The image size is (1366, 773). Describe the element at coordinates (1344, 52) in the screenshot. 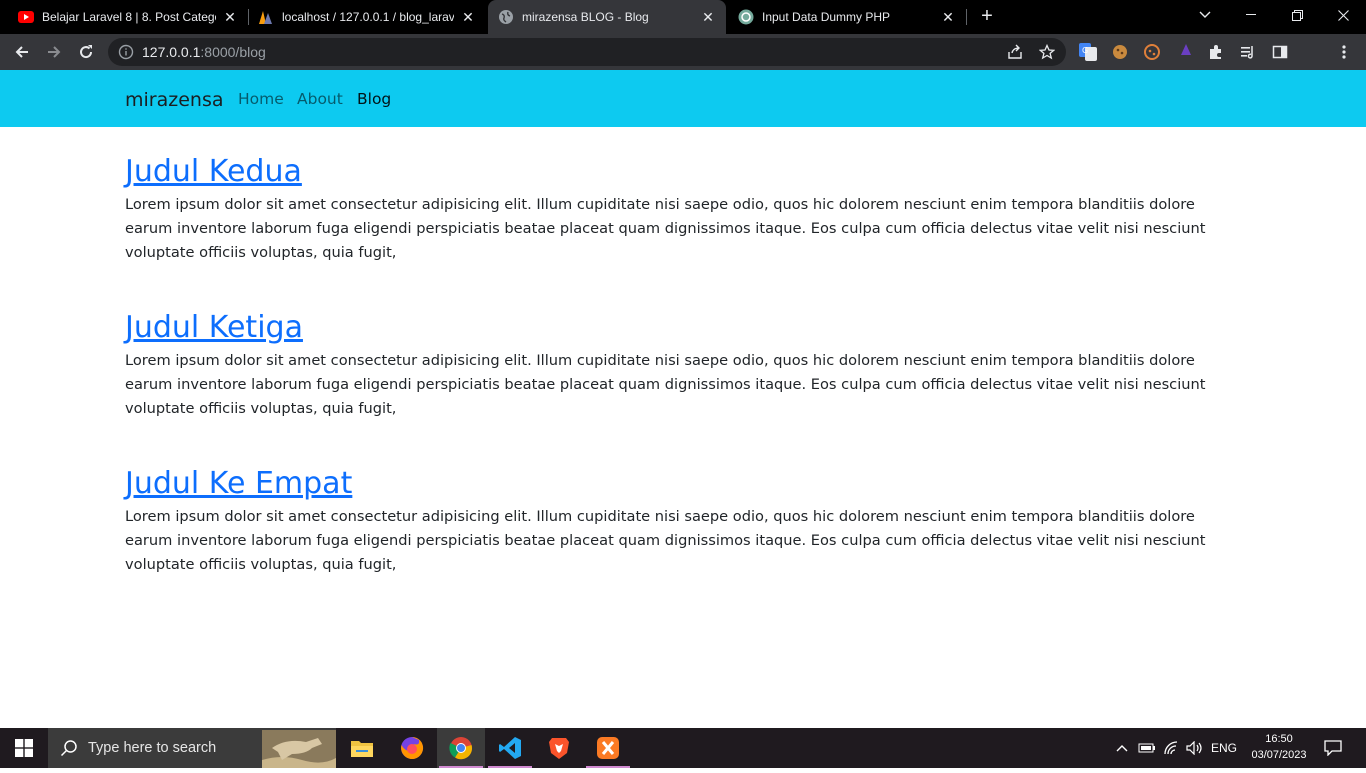

I see `menu-kebab-icon` at that location.